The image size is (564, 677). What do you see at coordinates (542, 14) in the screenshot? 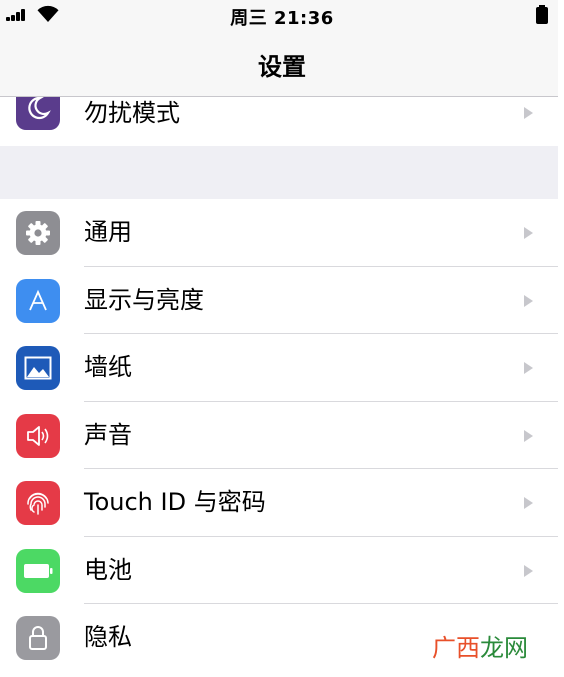
I see `battery-status-icon` at bounding box center [542, 14].